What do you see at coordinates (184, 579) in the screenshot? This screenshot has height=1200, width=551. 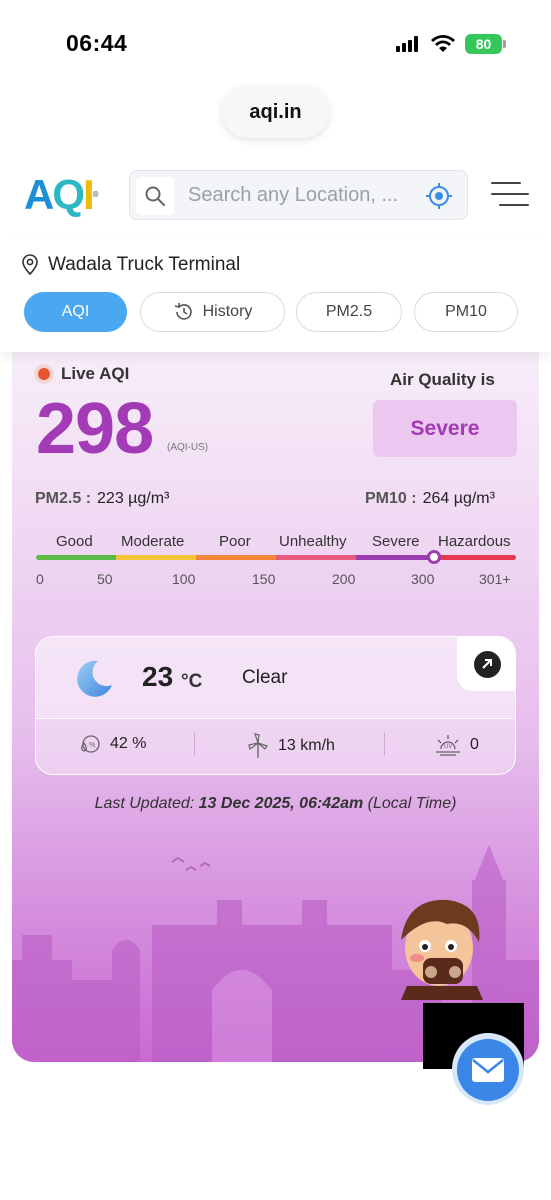 I see `scale-tick: 100` at bounding box center [184, 579].